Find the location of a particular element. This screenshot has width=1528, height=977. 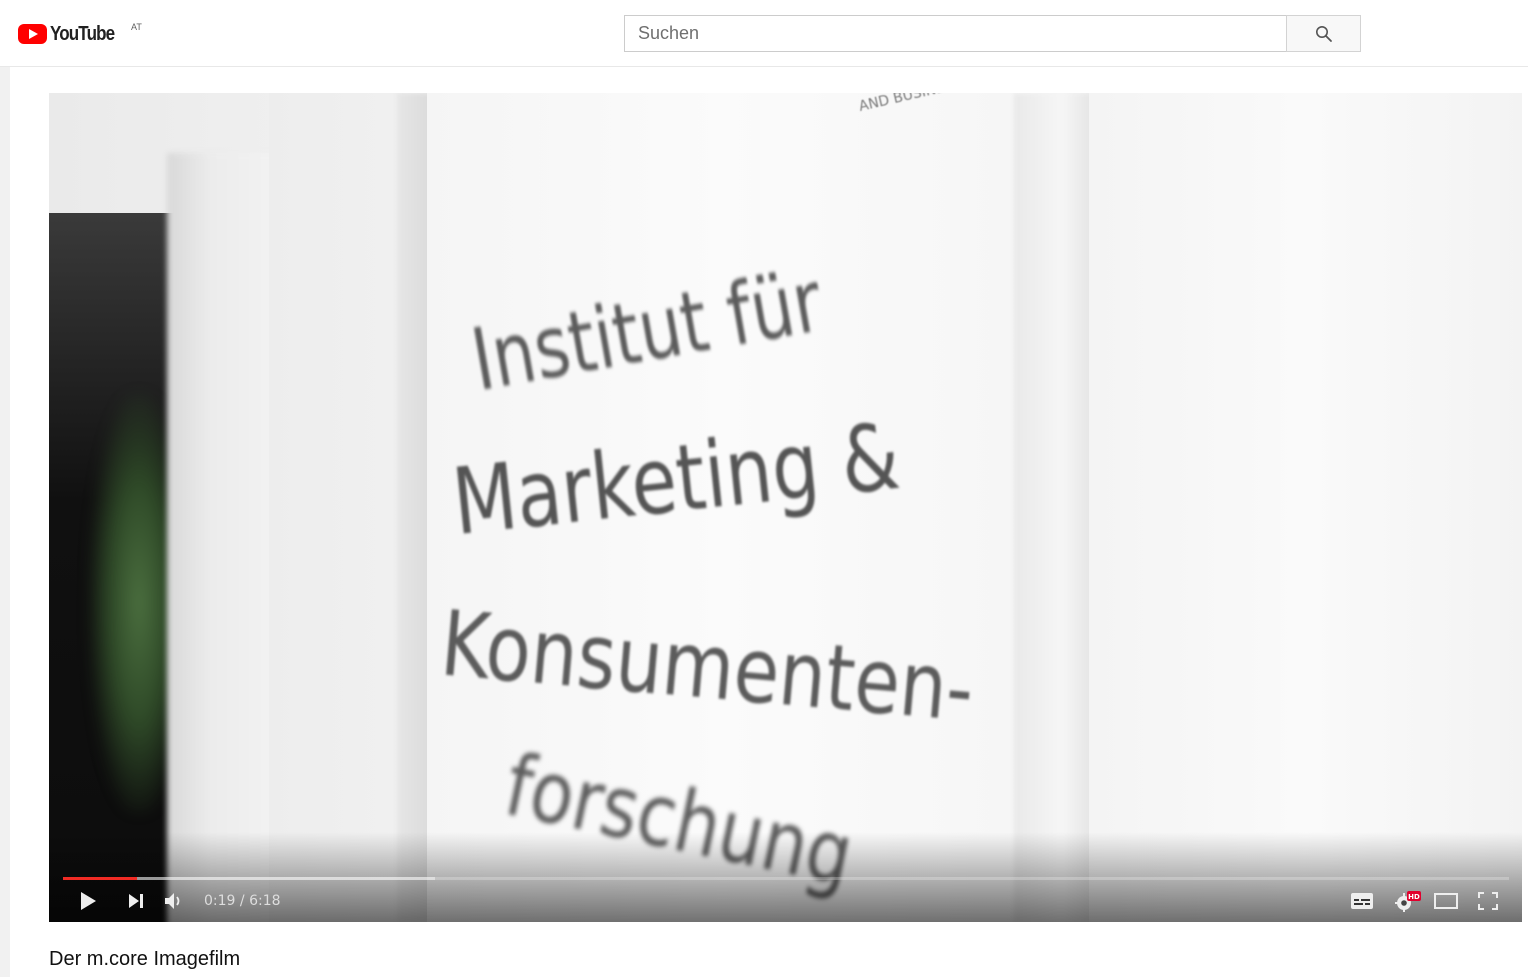

masthead: YouTube AT is located at coordinates (764, 33).